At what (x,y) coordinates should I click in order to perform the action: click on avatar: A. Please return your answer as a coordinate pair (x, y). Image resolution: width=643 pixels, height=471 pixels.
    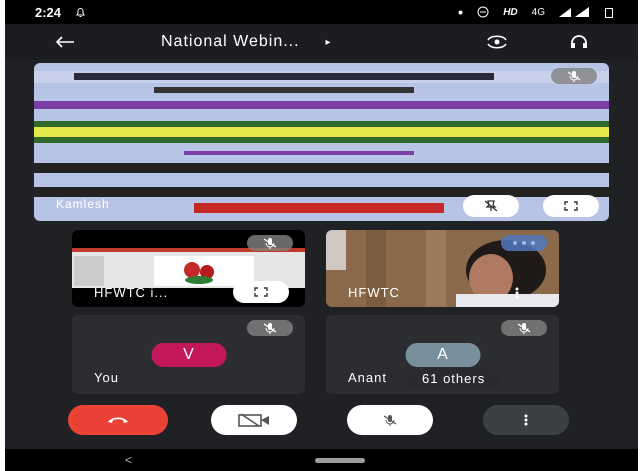
    Looking at the image, I should click on (442, 355).